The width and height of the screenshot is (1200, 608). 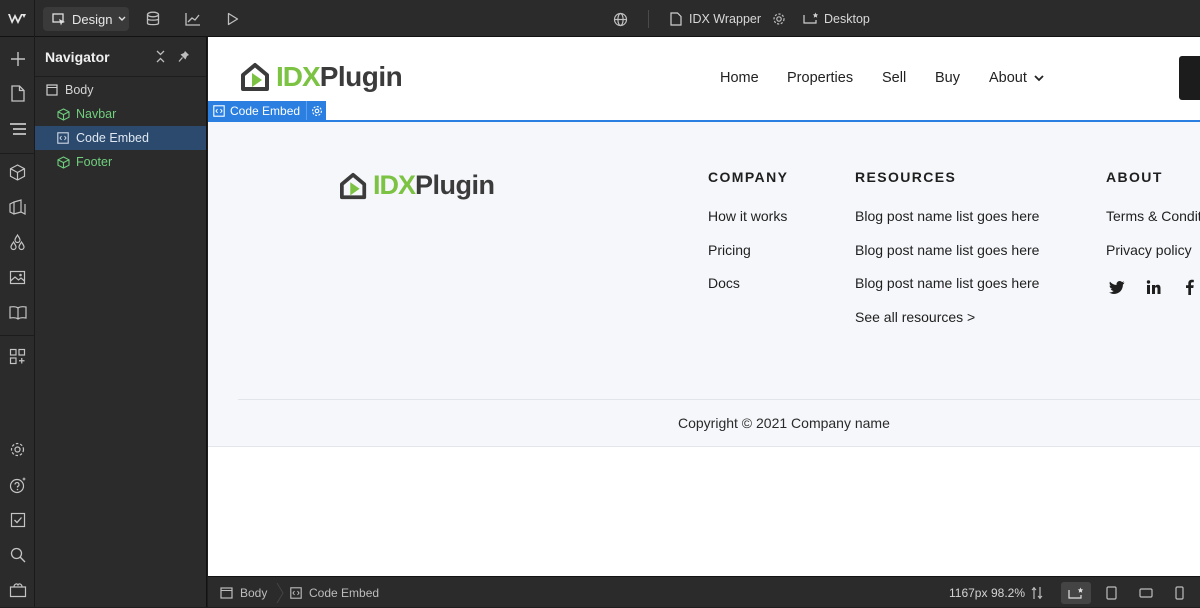 What do you see at coordinates (620, 19) in the screenshot?
I see `globe-icon` at bounding box center [620, 19].